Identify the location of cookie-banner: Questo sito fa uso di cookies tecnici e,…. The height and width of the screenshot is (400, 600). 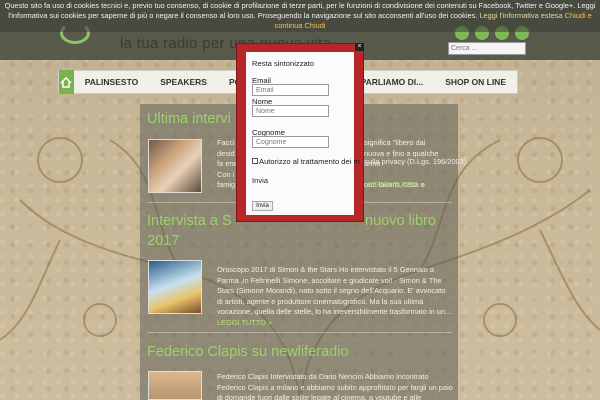
(300, 16).